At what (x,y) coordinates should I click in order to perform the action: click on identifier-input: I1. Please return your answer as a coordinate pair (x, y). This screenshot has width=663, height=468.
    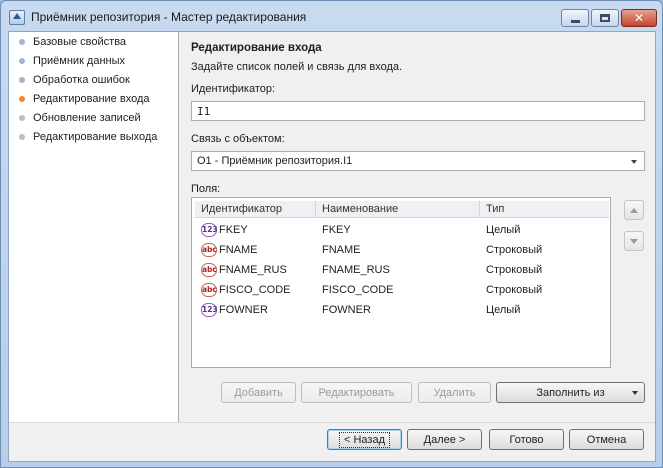
    Looking at the image, I should click on (418, 111).